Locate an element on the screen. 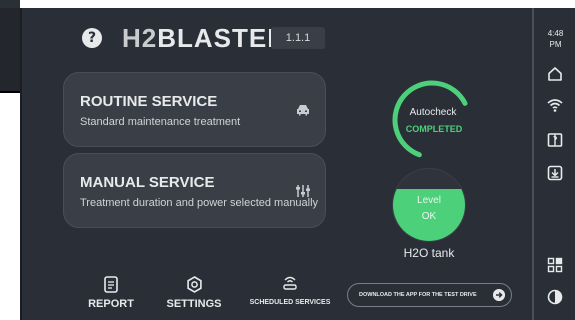  manual-service-title: MANUAL SERVICE is located at coordinates (147, 182).